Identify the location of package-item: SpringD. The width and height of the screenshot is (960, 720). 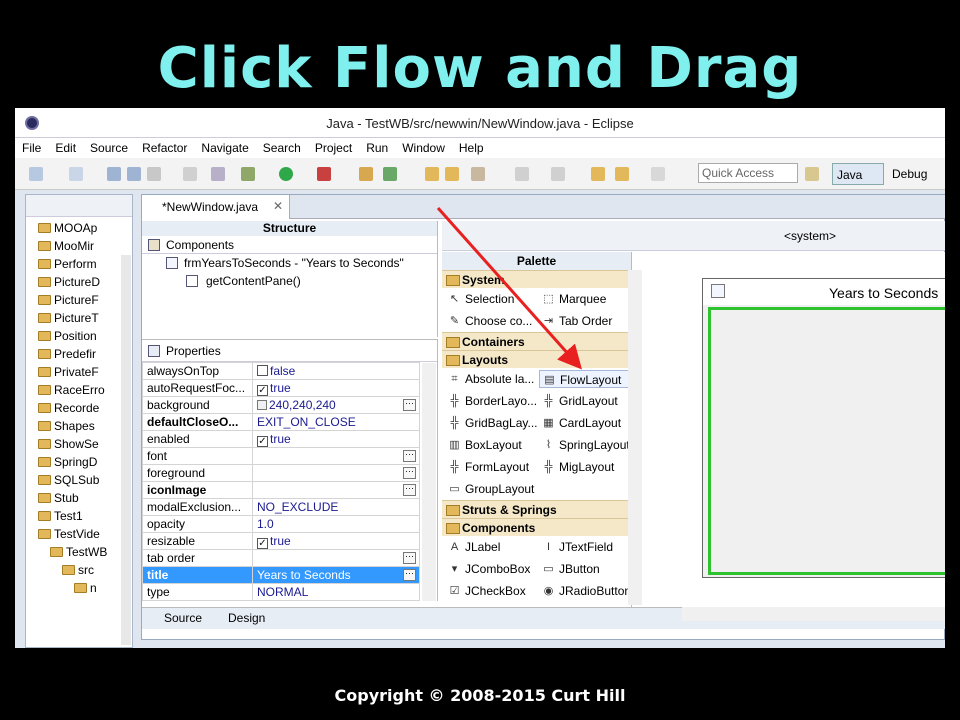
(79, 462).